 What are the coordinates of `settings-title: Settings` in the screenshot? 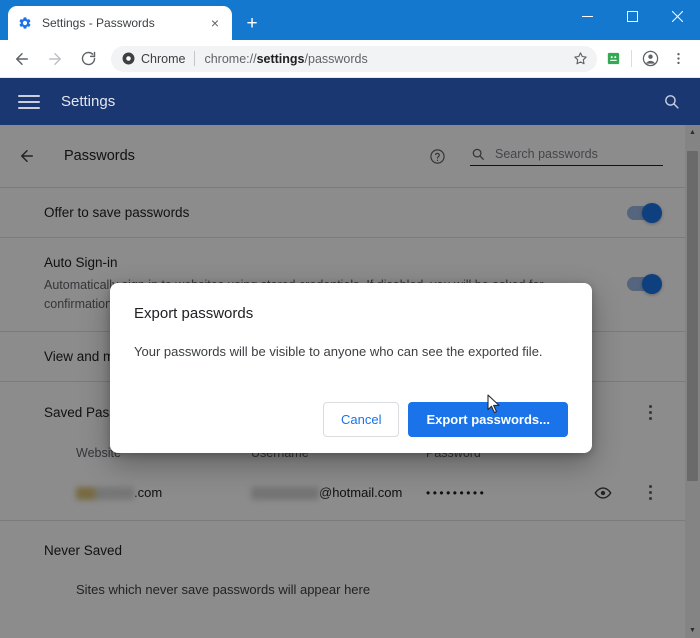 It's located at (88, 101).